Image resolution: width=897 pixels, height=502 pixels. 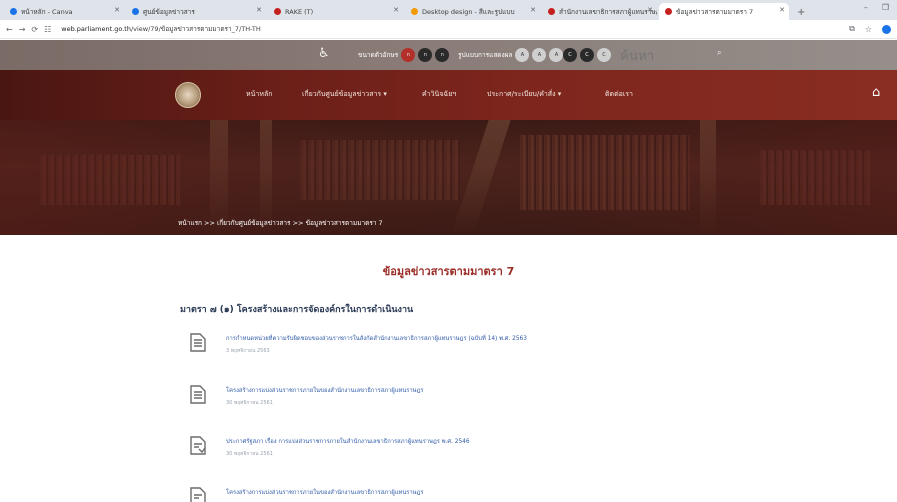 I want to click on nav-item-announcements: ประกาศ/ระเบียบ/คำสั่ง ▾, so click(x=524, y=94).